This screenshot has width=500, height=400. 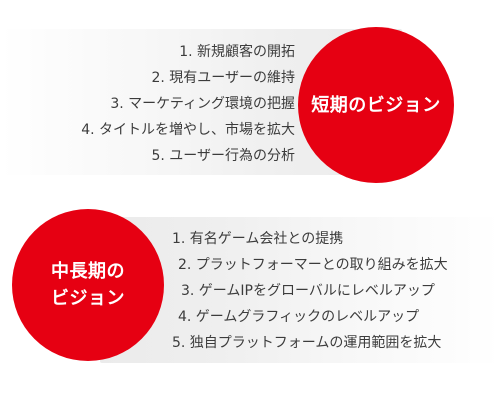 What do you see at coordinates (202, 104) in the screenshot?
I see `short-term-item-3: 3. マーケティング環境の把握` at bounding box center [202, 104].